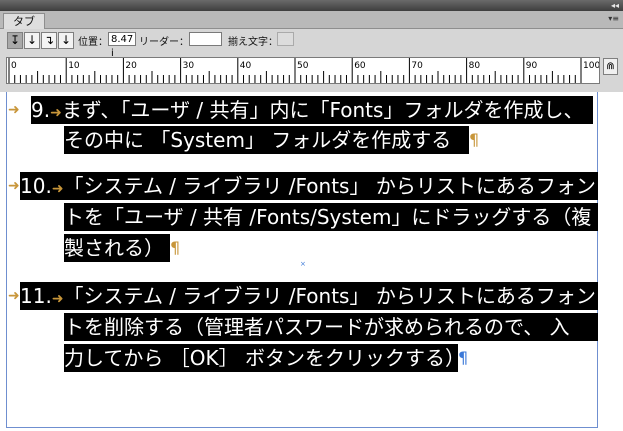 This screenshot has height=431, width=623. I want to click on ruler-ticks-svg: 0 10 20 30 40 50 60 70 80 90 100, so click(304, 70).